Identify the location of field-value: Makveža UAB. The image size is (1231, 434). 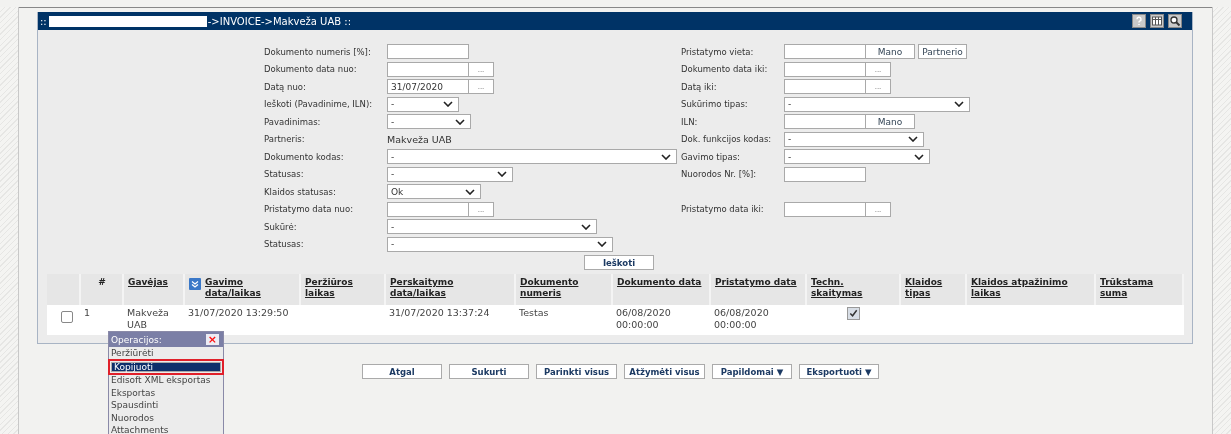
(419, 139).